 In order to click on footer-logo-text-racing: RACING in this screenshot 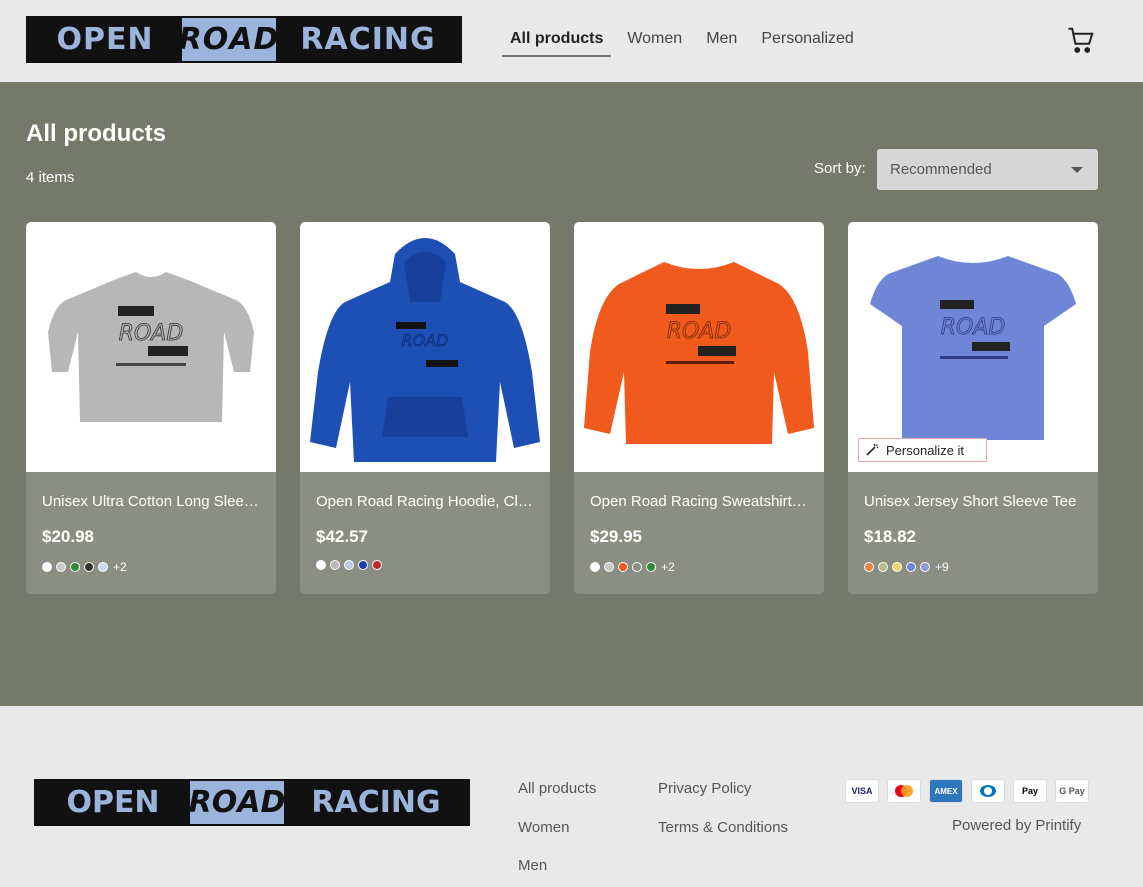, I will do `click(376, 802)`.